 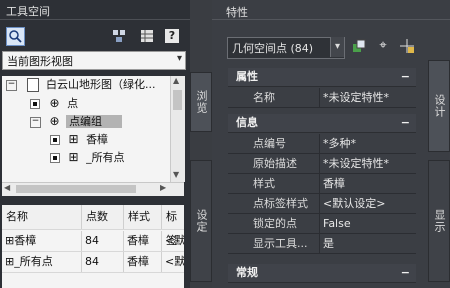 What do you see at coordinates (247, 272) in the screenshot?
I see `section-title: 常规` at bounding box center [247, 272].